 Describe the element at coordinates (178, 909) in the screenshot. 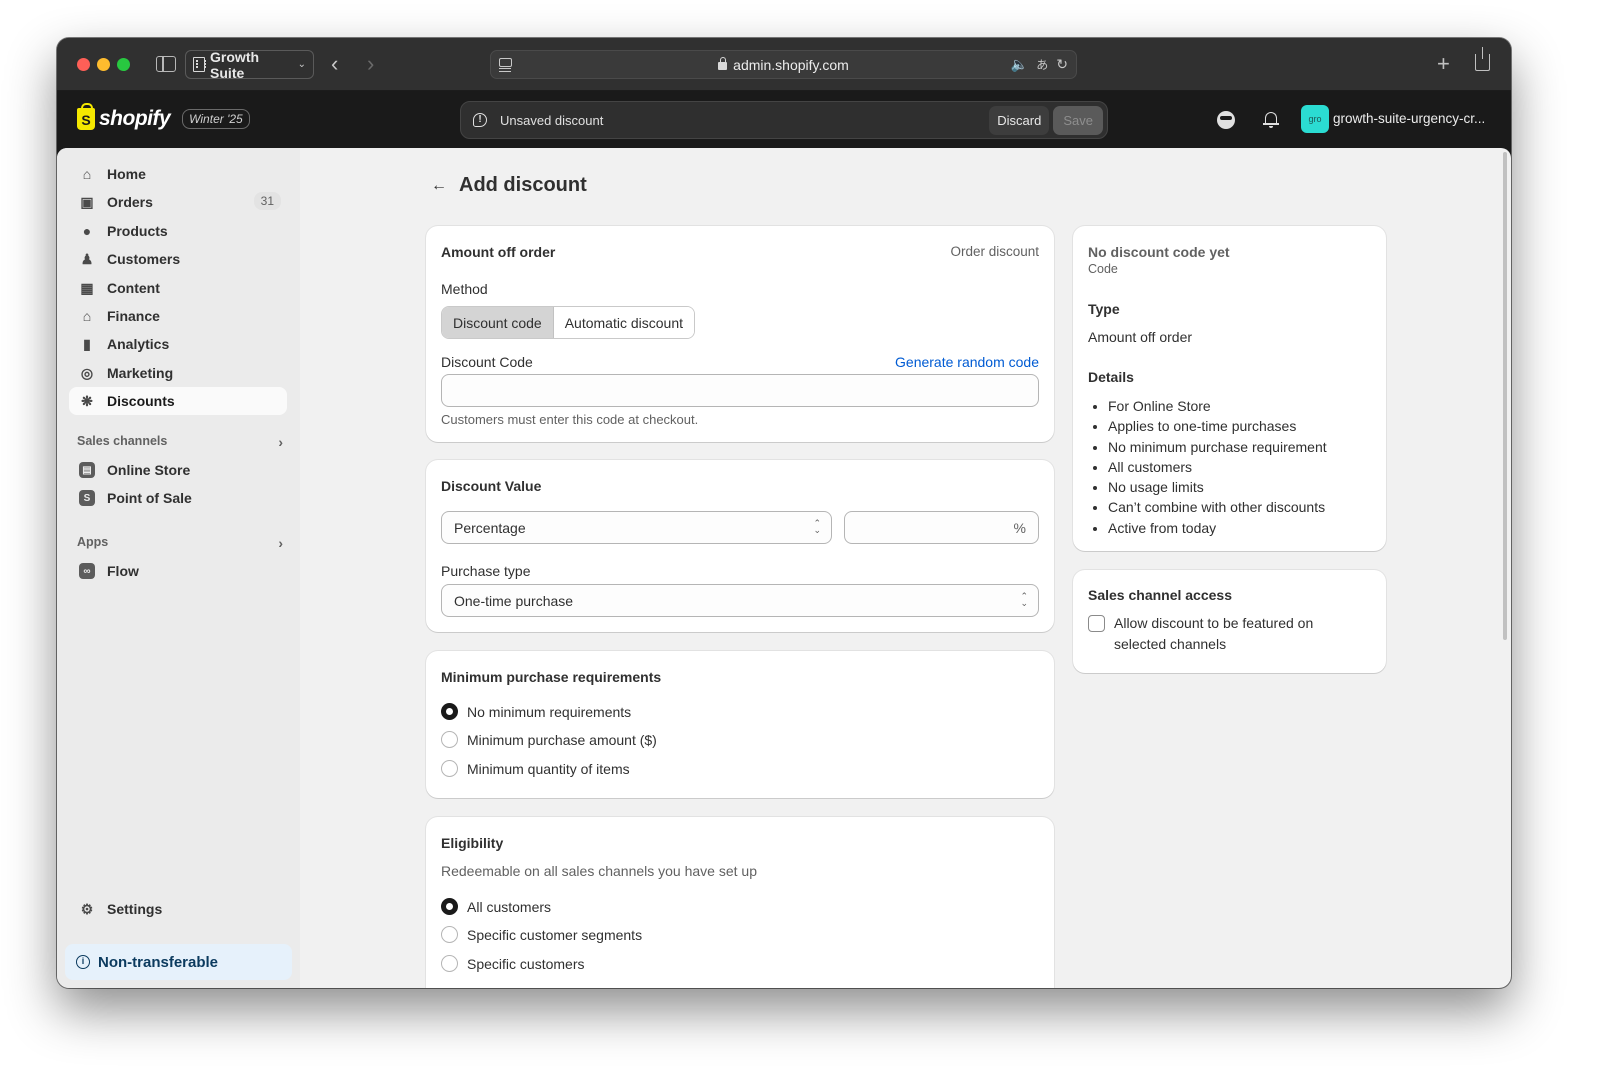

I see `sidebar-item-settings: ⚙ Settings` at that location.